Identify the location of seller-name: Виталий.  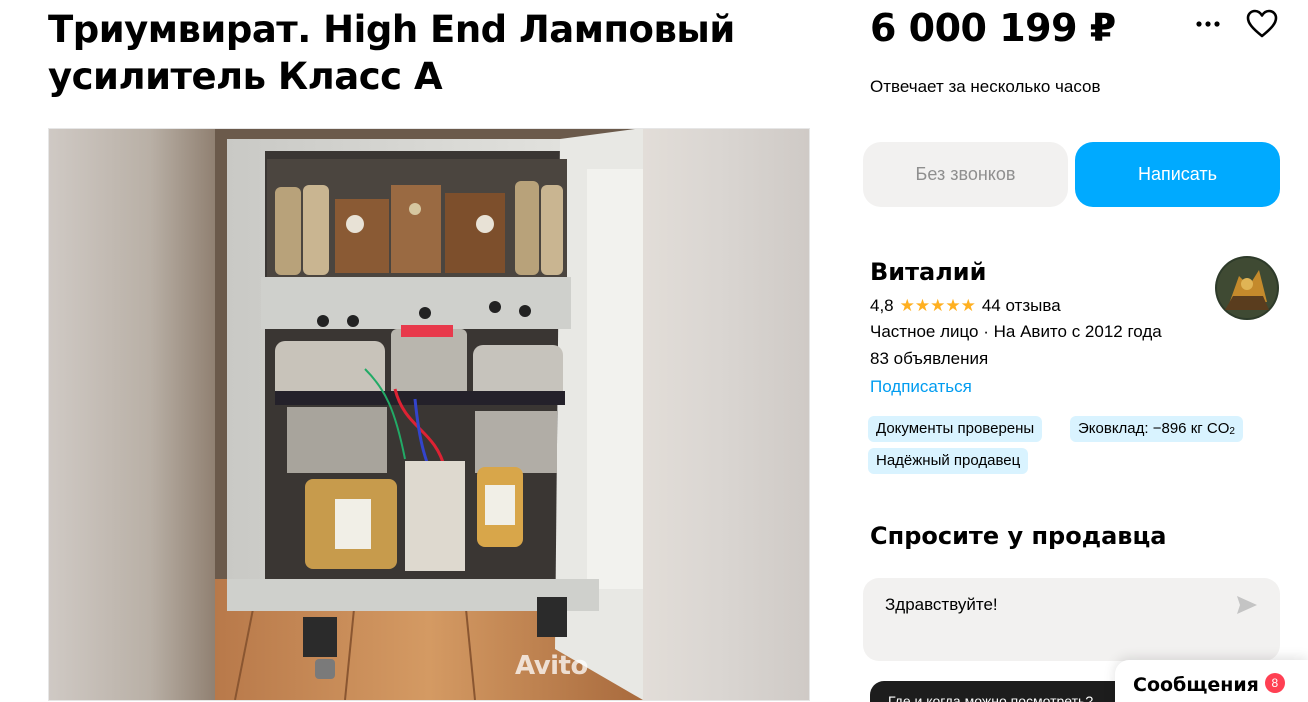
(928, 272).